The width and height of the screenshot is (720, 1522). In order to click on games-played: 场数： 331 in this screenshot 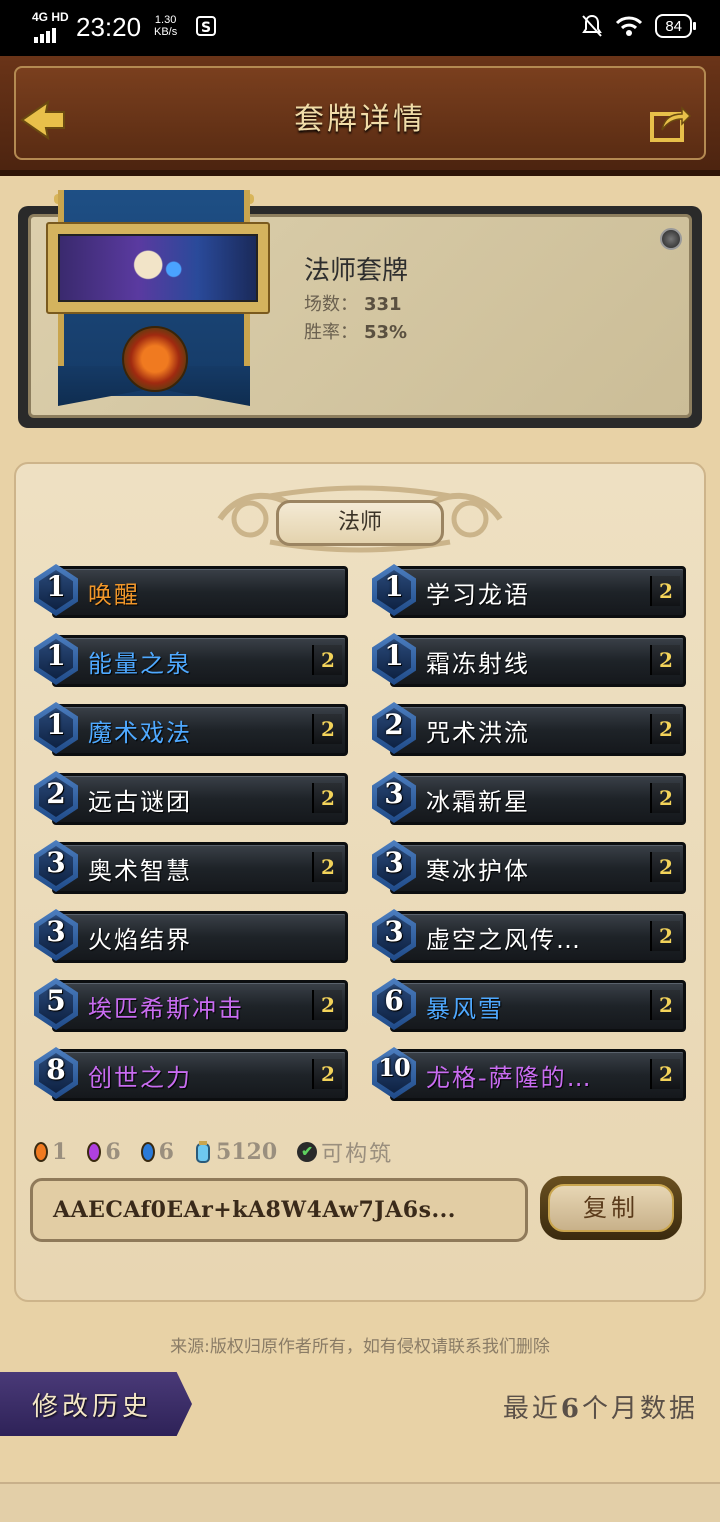, I will do `click(353, 304)`.